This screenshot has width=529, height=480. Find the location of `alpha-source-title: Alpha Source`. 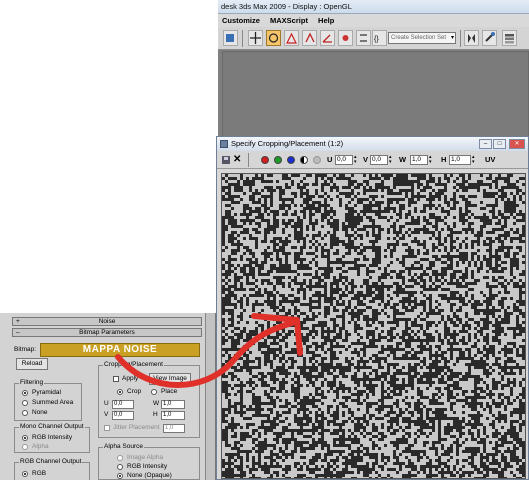

alpha-source-title: Alpha Source is located at coordinates (124, 447).